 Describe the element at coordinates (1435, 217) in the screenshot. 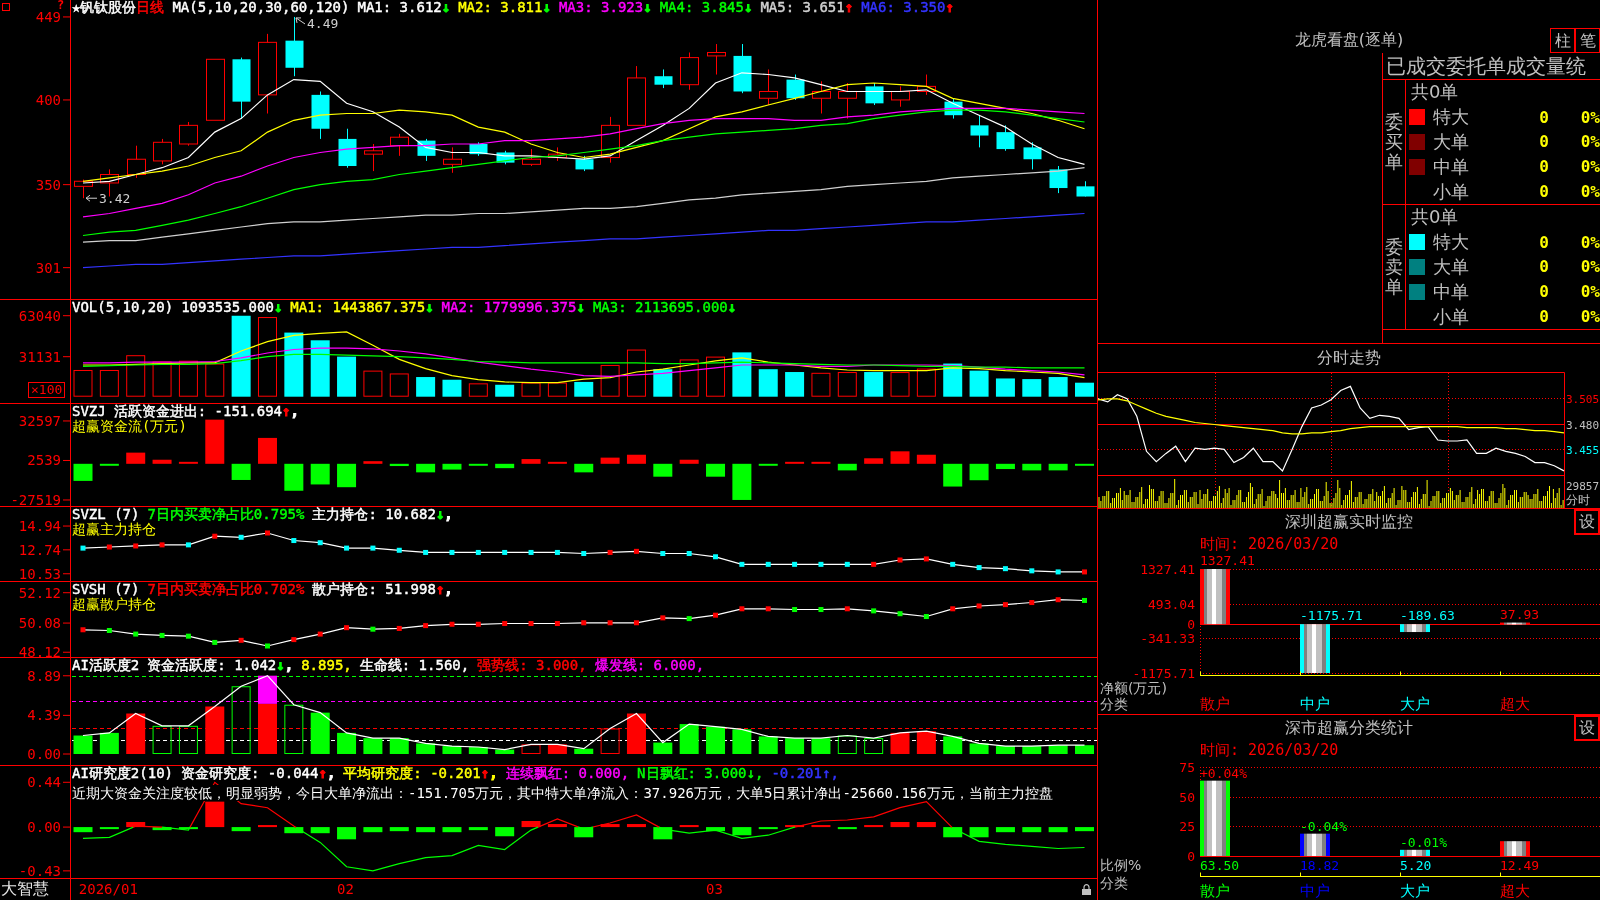

I see `total-label: 共0单` at that location.